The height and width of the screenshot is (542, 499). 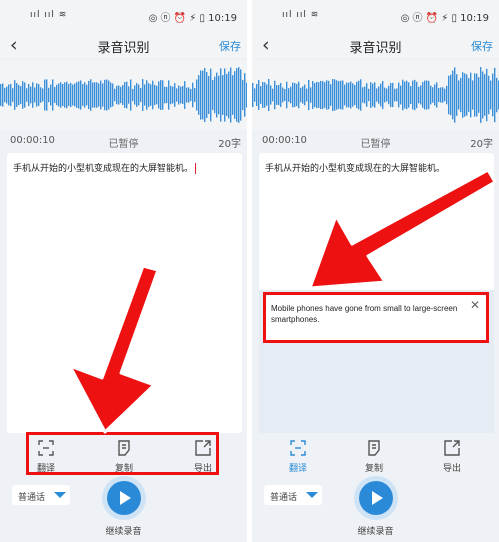 What do you see at coordinates (298, 456) in the screenshot?
I see `translate-button: 翻译` at bounding box center [298, 456].